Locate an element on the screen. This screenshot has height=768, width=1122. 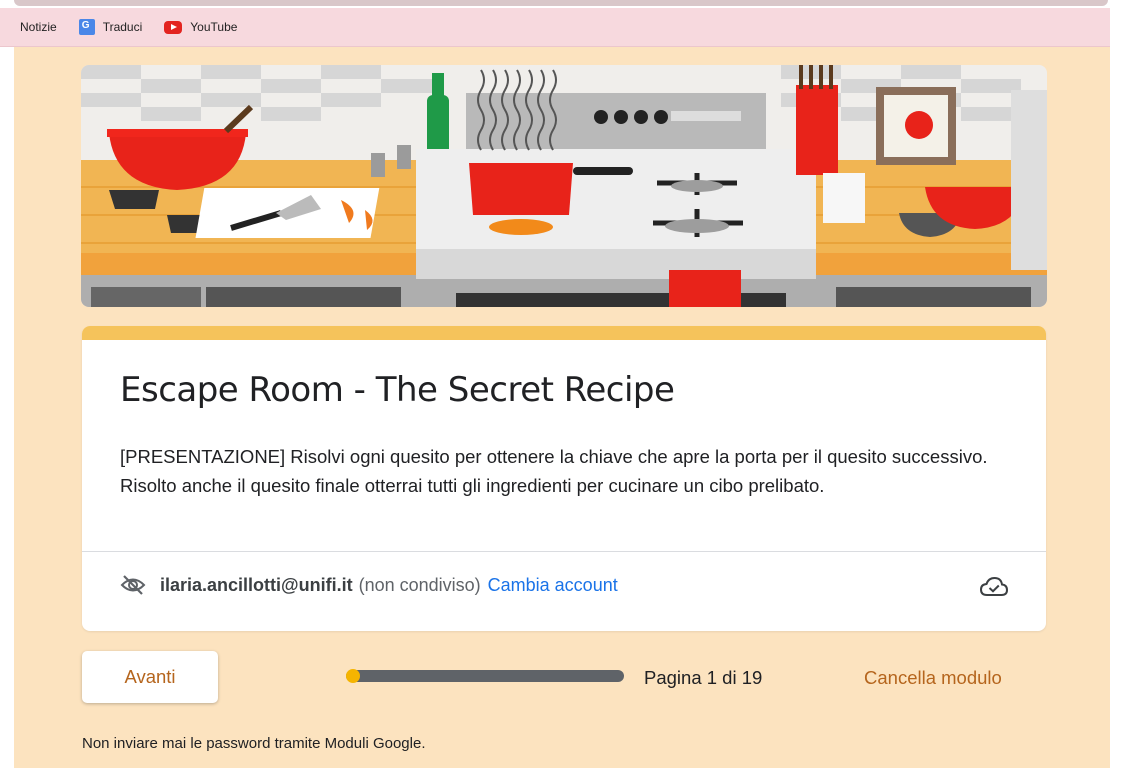
bookmarks-bar: Notizie Traduci YouTube is located at coordinates (555, 27).